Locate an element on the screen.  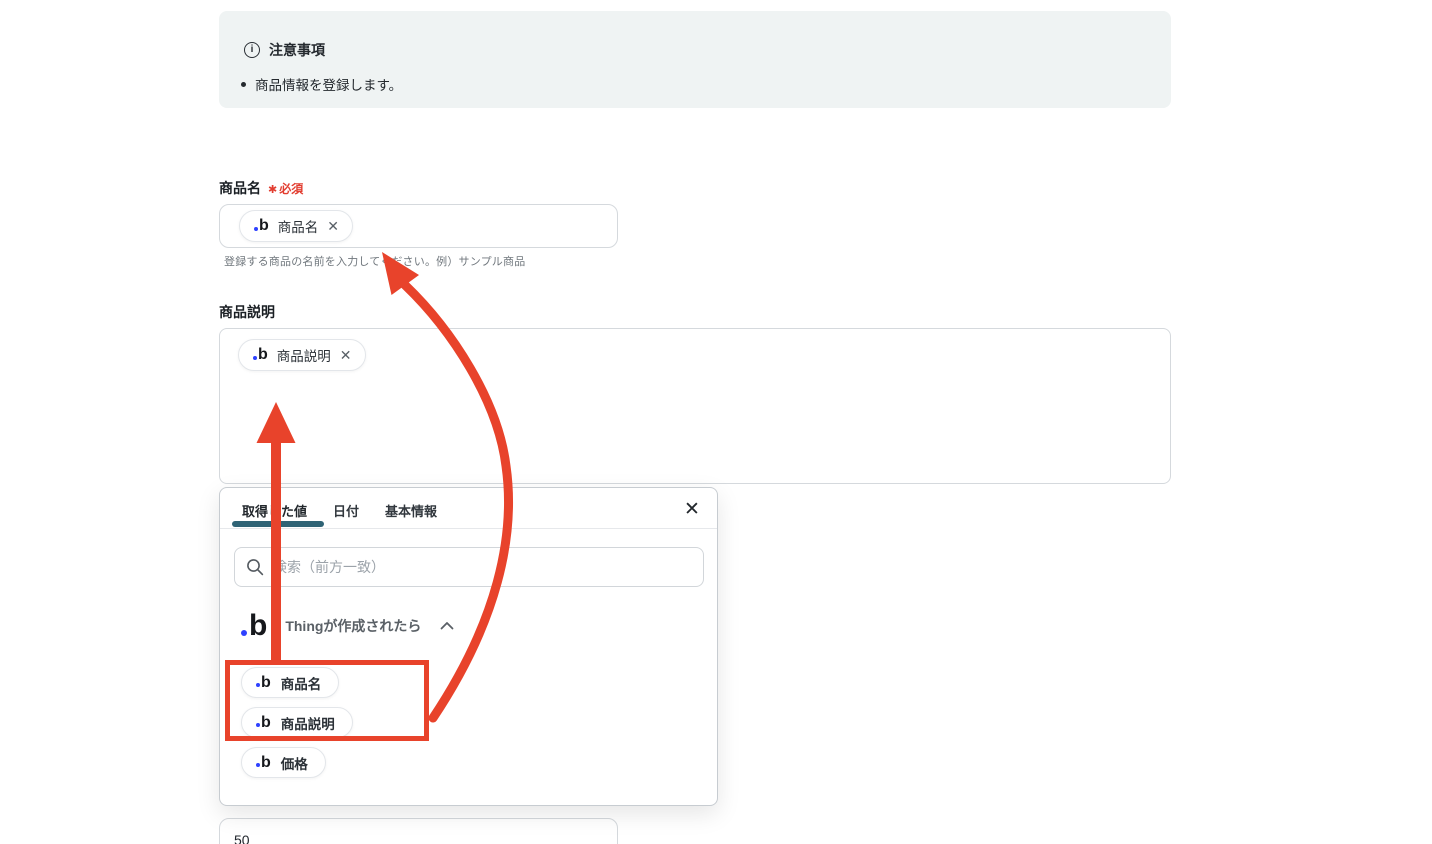
required-badge: ✱ 必須 is located at coordinates (285, 188).